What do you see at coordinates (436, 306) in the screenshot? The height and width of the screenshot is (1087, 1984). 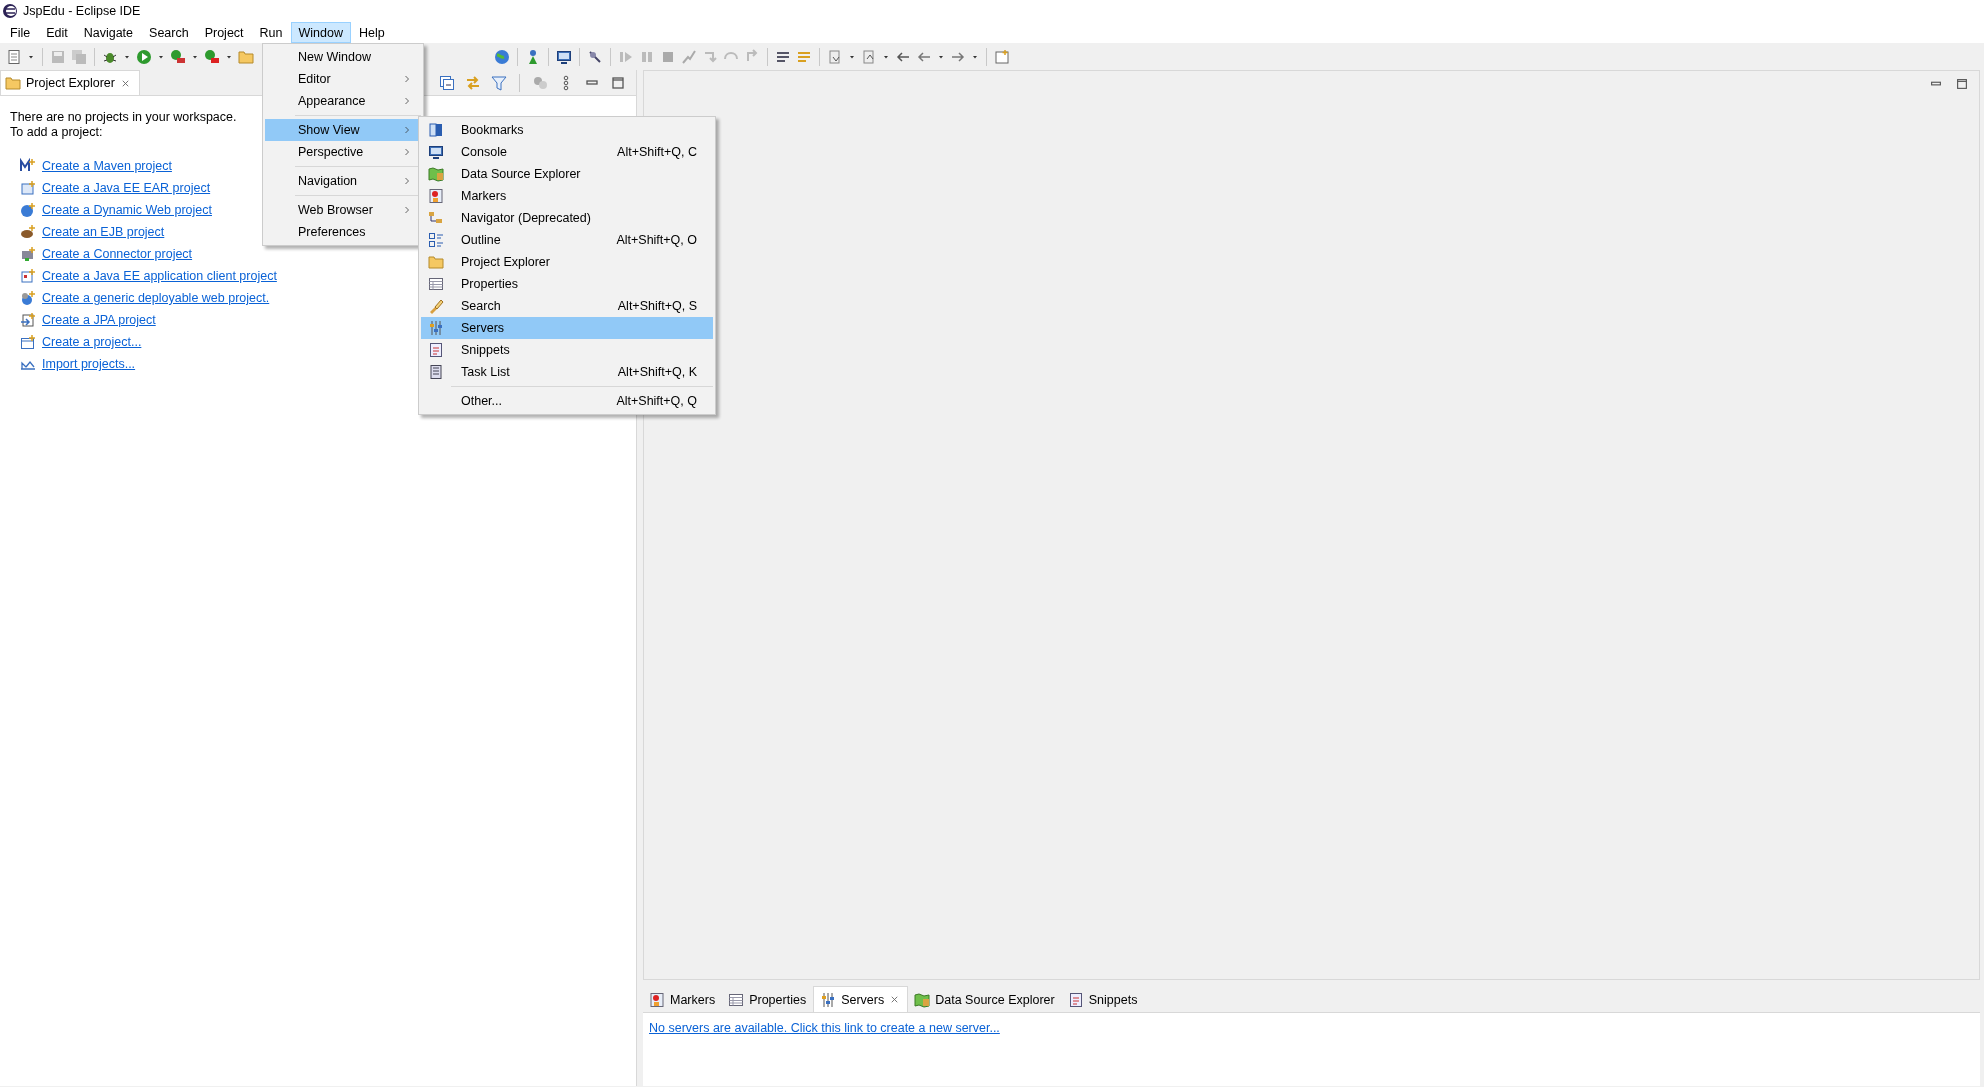 I see `flashlight-icon` at bounding box center [436, 306].